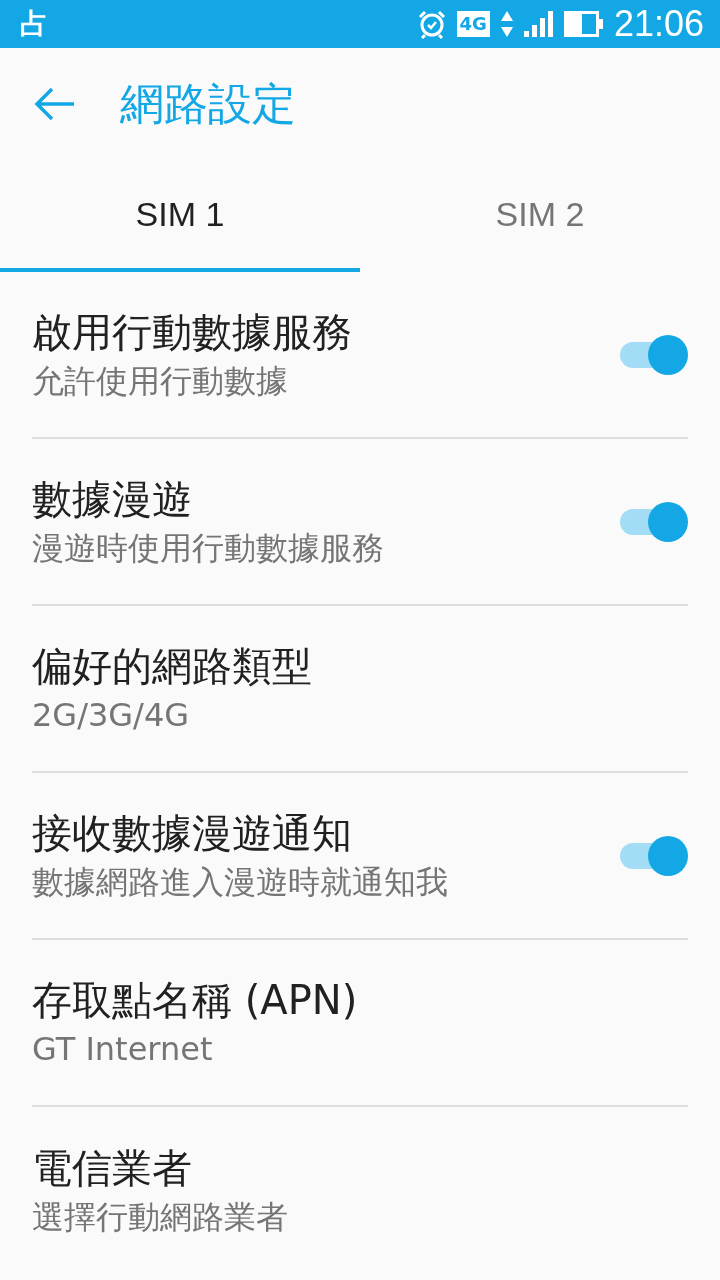  I want to click on setting-title: 存取點名稱 (APN), so click(195, 1000).